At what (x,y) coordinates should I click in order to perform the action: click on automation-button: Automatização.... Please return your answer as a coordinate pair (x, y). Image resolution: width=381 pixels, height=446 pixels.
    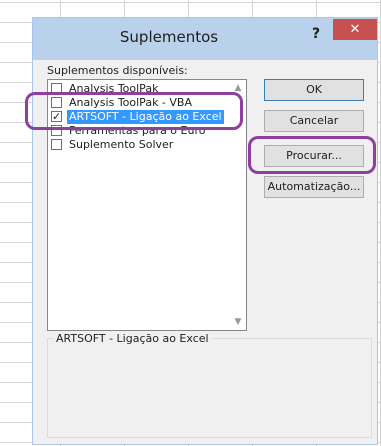
    Looking at the image, I should click on (314, 187).